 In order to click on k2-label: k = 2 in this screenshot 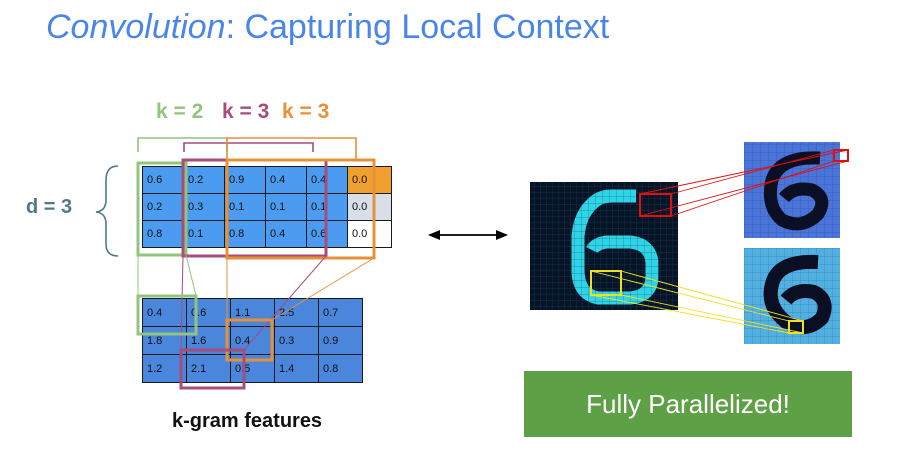, I will do `click(180, 111)`.